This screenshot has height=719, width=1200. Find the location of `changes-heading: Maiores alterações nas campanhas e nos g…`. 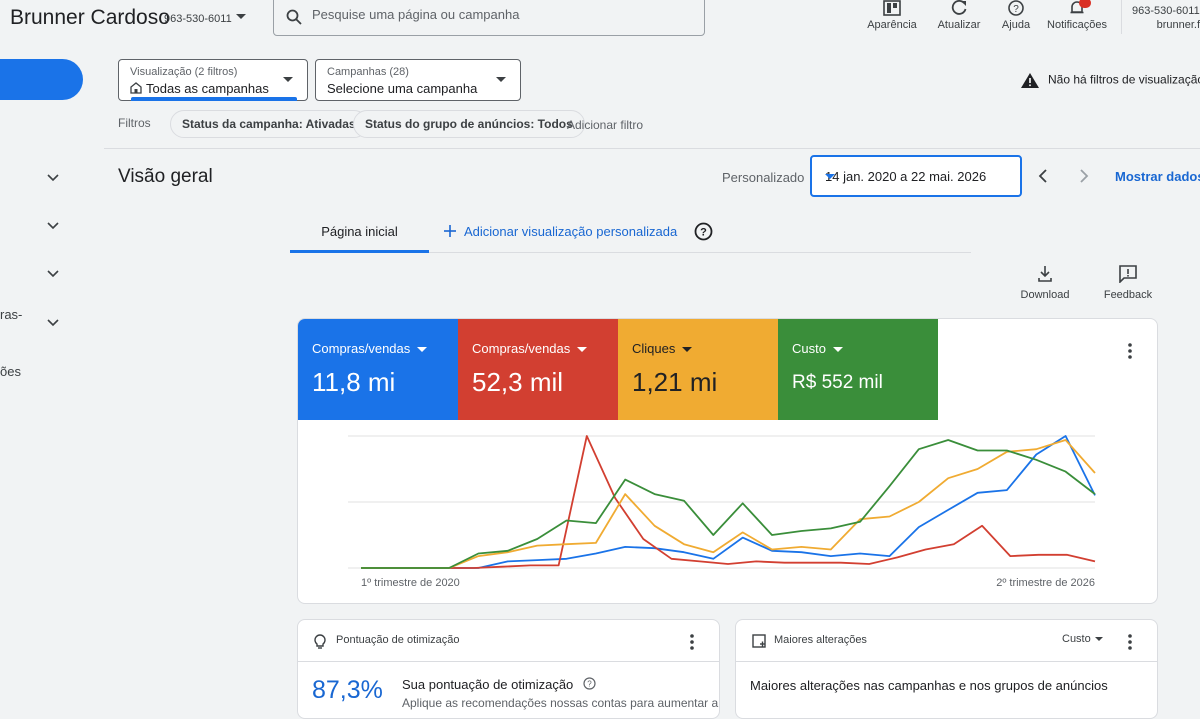

changes-heading: Maiores alterações nas campanhas e nos g… is located at coordinates (929, 685).